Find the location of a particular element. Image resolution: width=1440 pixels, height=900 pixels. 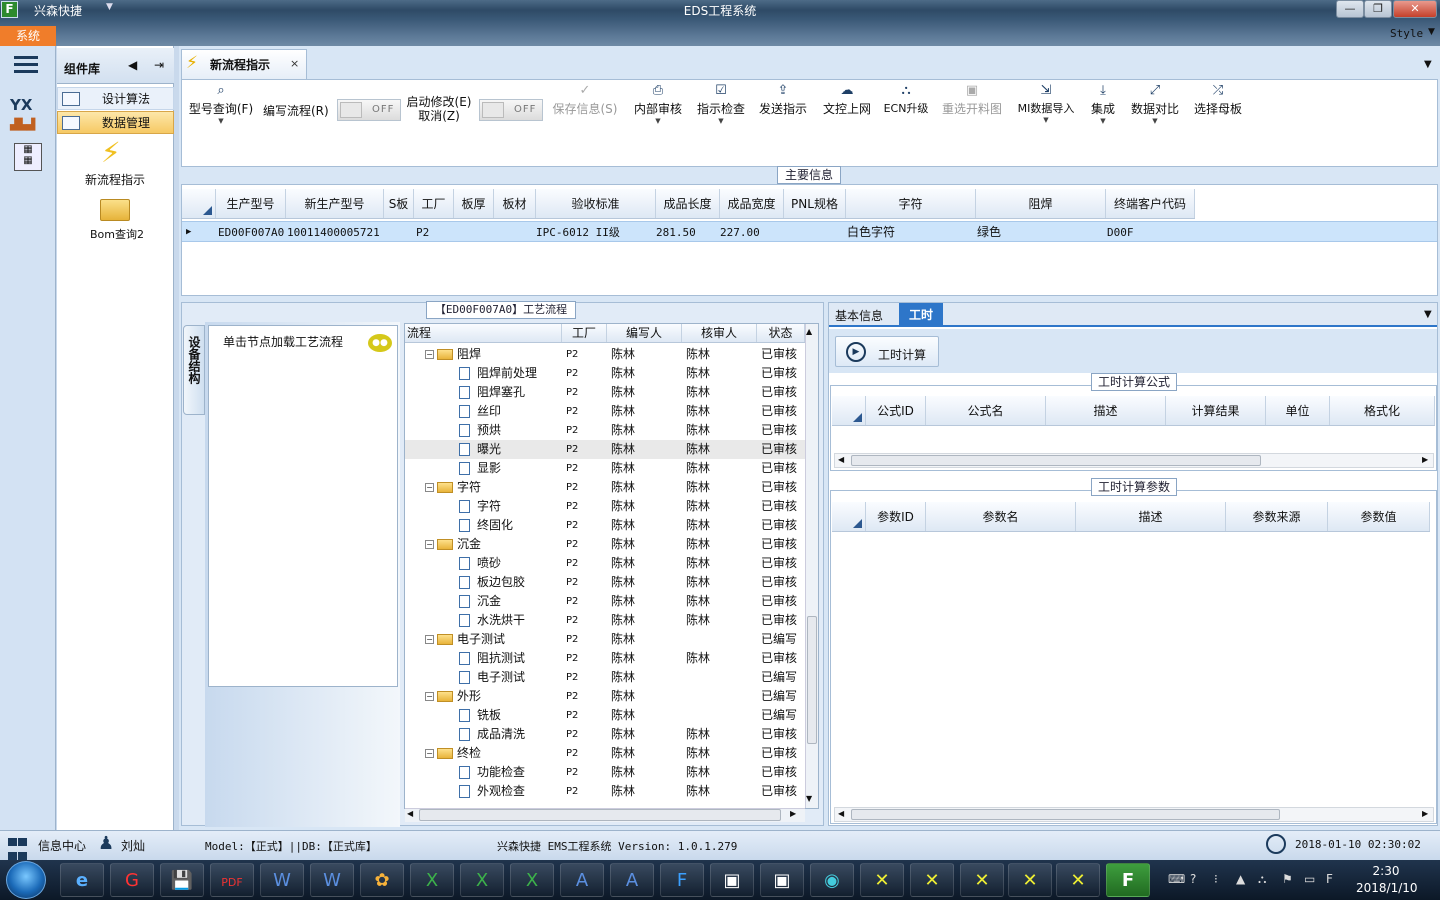

shell-icon: ✿ is located at coordinates (382, 880).